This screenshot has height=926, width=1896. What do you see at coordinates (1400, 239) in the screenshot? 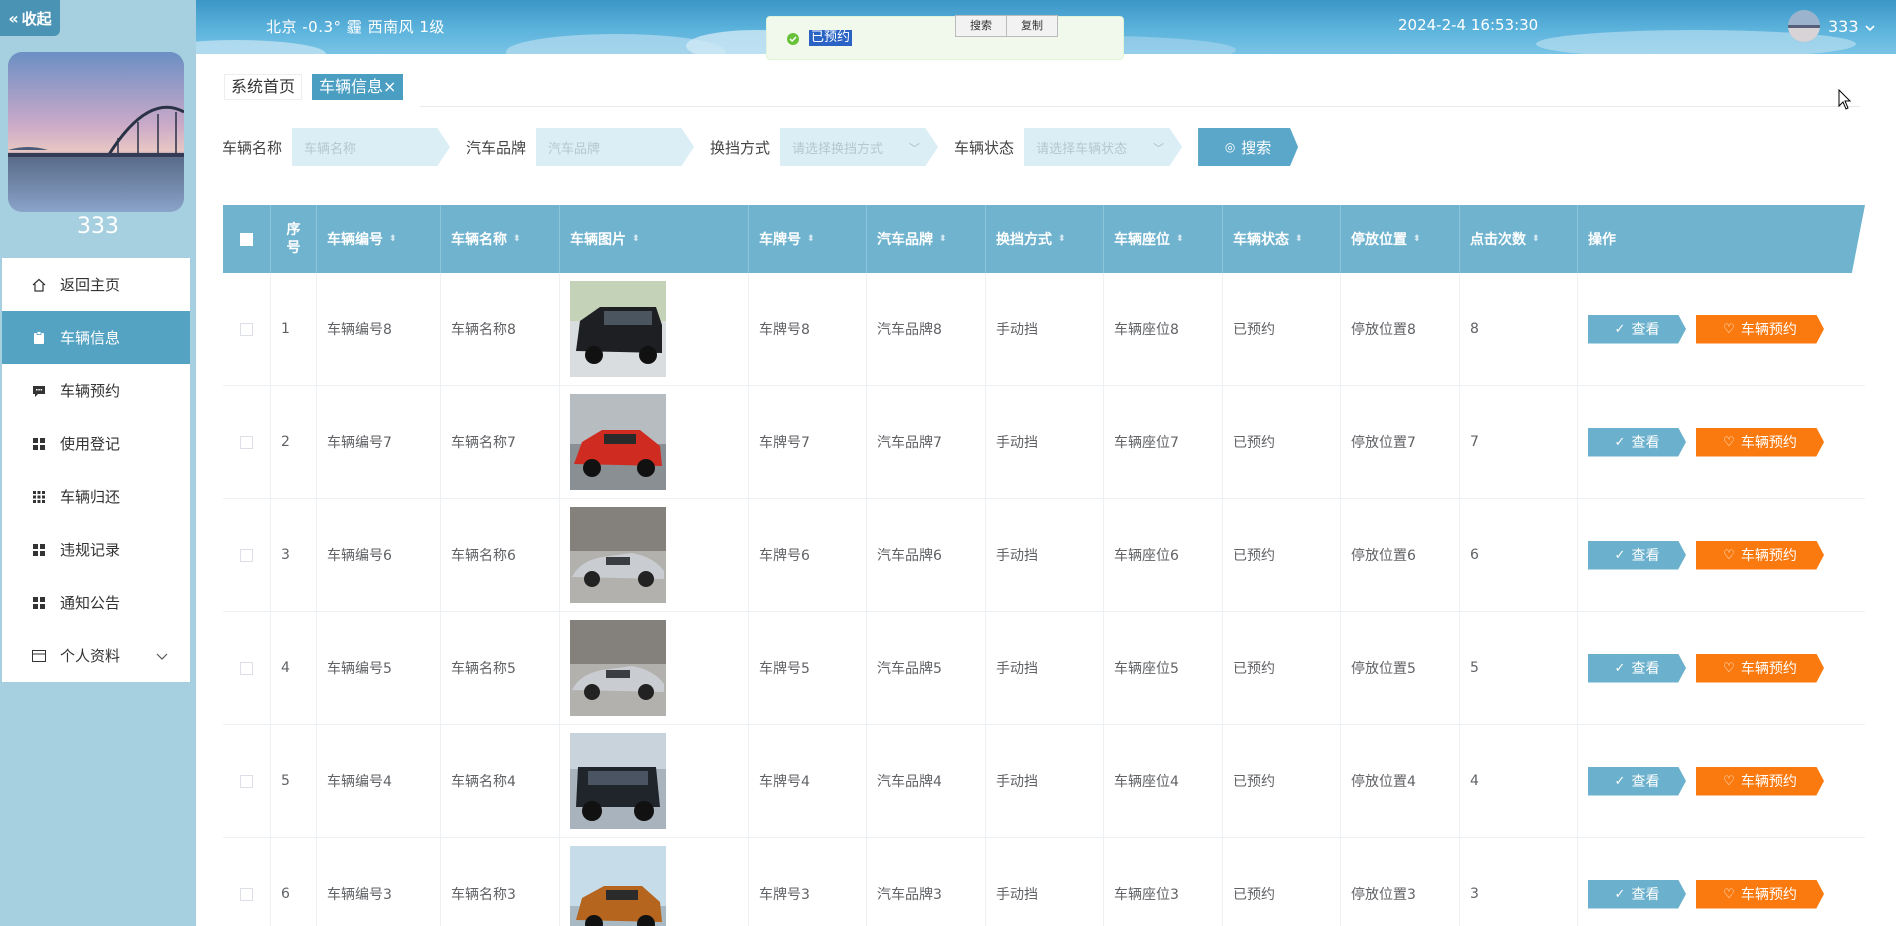
I see `col-park: 停放位置 ⬍` at bounding box center [1400, 239].